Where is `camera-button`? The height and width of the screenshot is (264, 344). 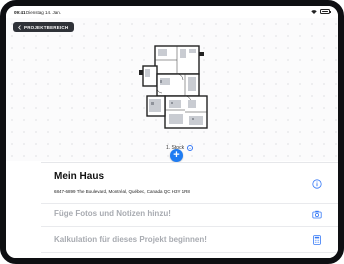 camera-button is located at coordinates (317, 214).